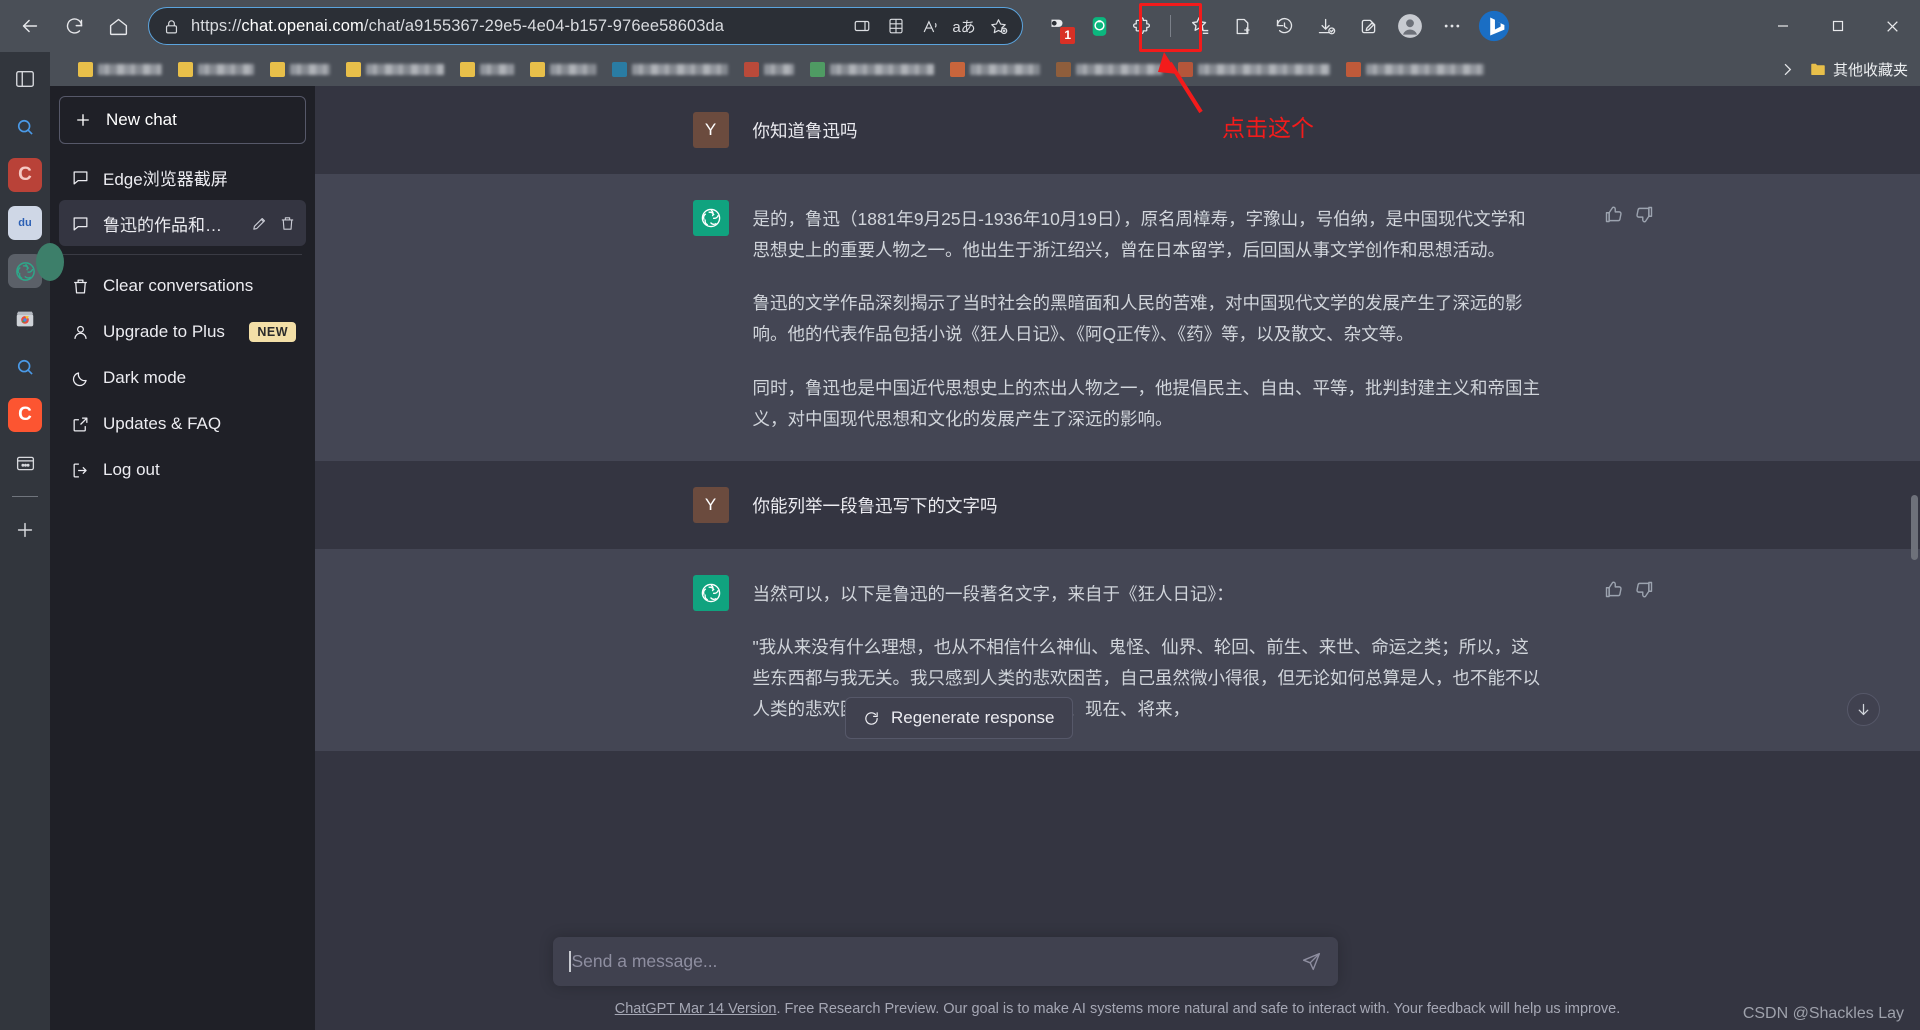 The image size is (1920, 1030). I want to click on sidebar-item-log-out: Log out, so click(182, 470).